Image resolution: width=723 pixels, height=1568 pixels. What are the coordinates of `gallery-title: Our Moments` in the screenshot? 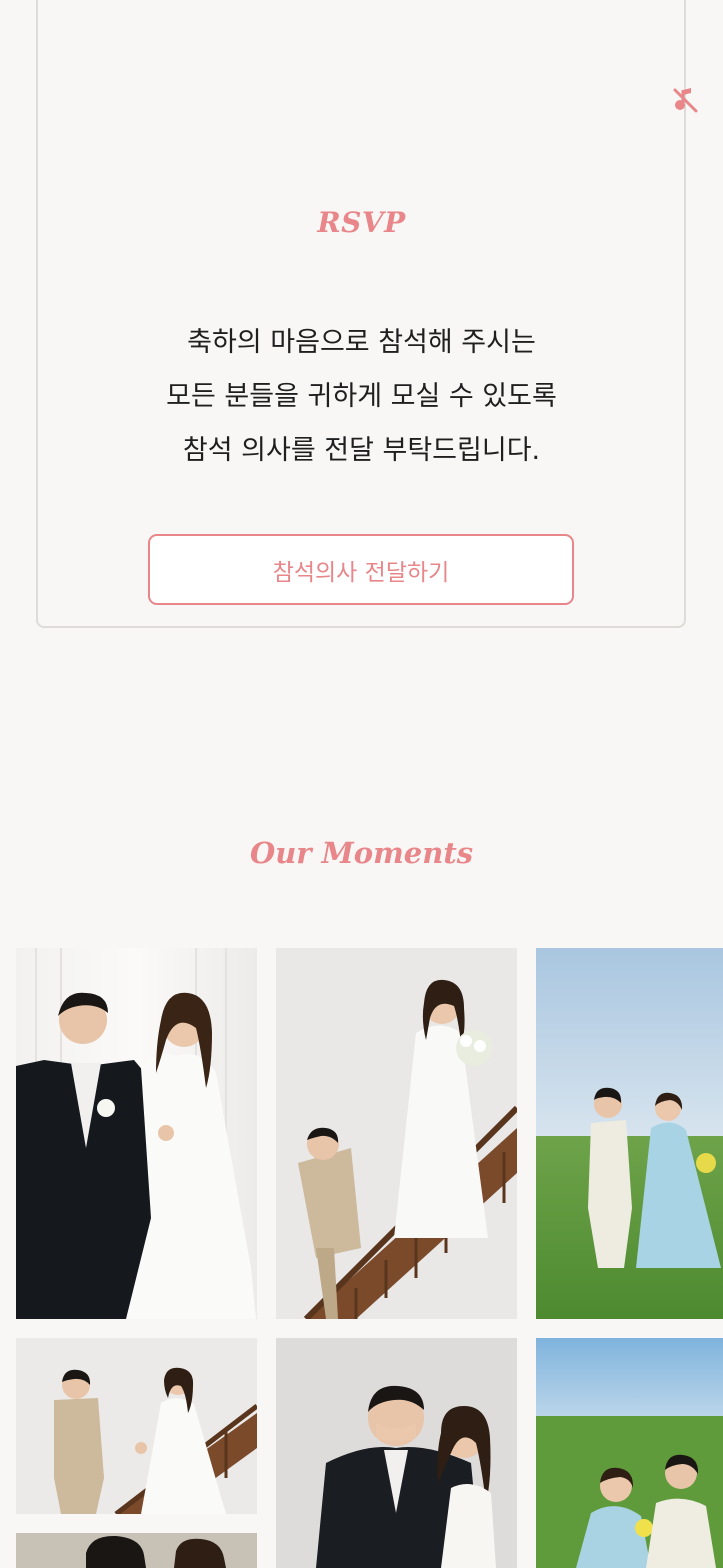 It's located at (361, 853).